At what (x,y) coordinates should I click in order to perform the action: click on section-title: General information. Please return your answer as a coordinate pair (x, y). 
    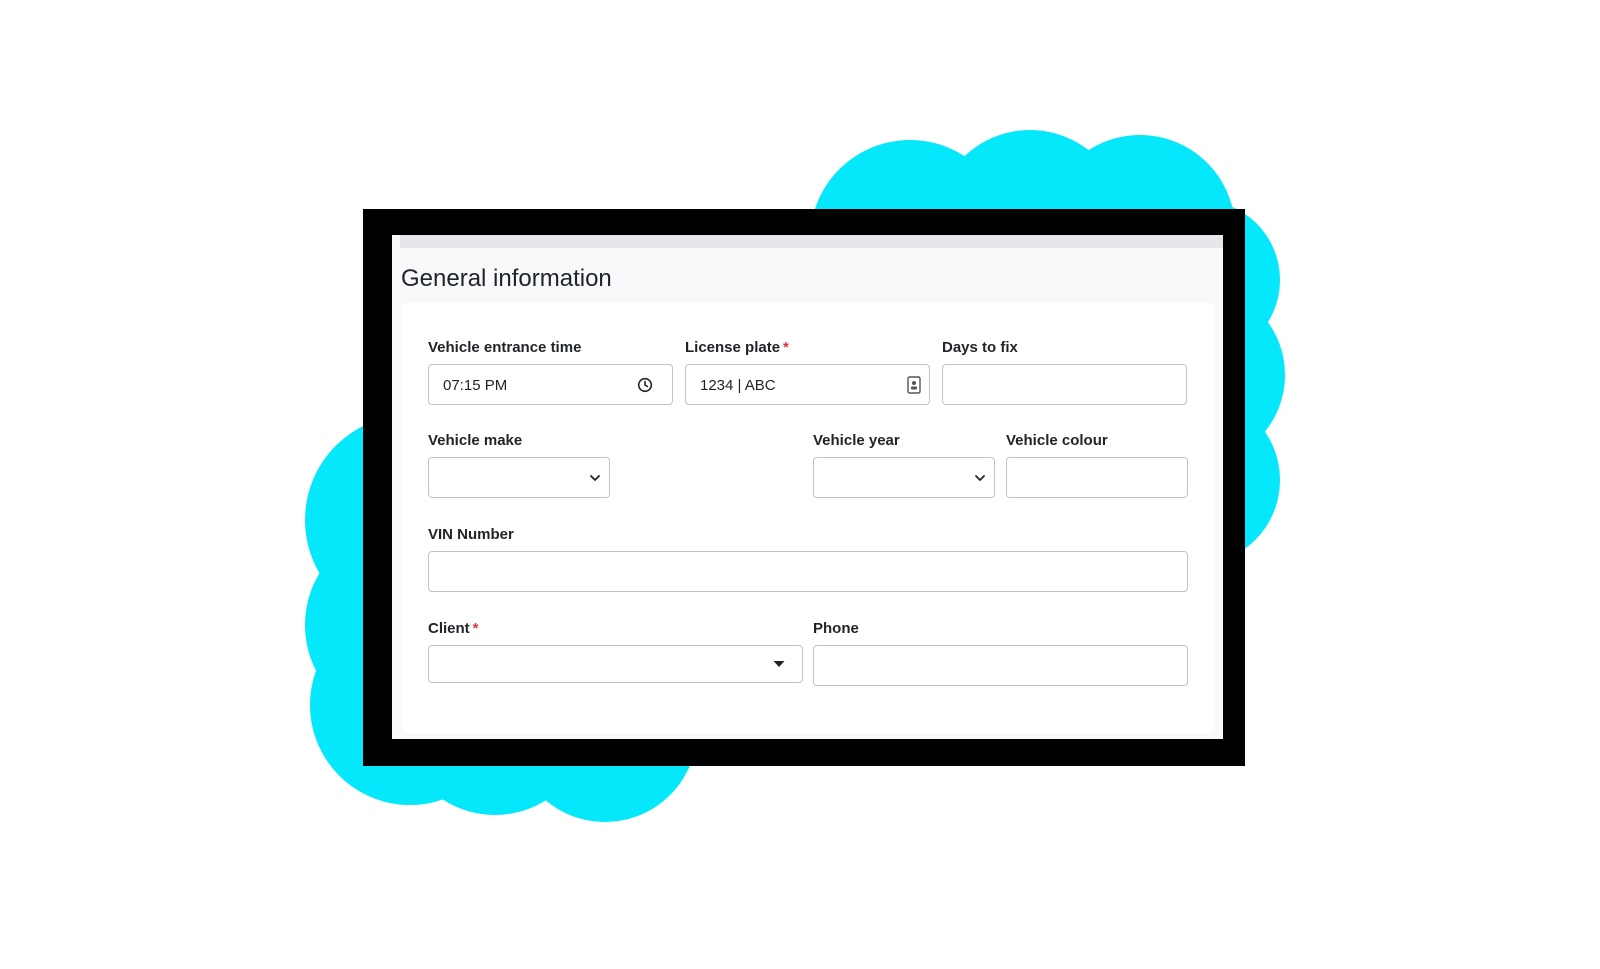
    Looking at the image, I should click on (506, 278).